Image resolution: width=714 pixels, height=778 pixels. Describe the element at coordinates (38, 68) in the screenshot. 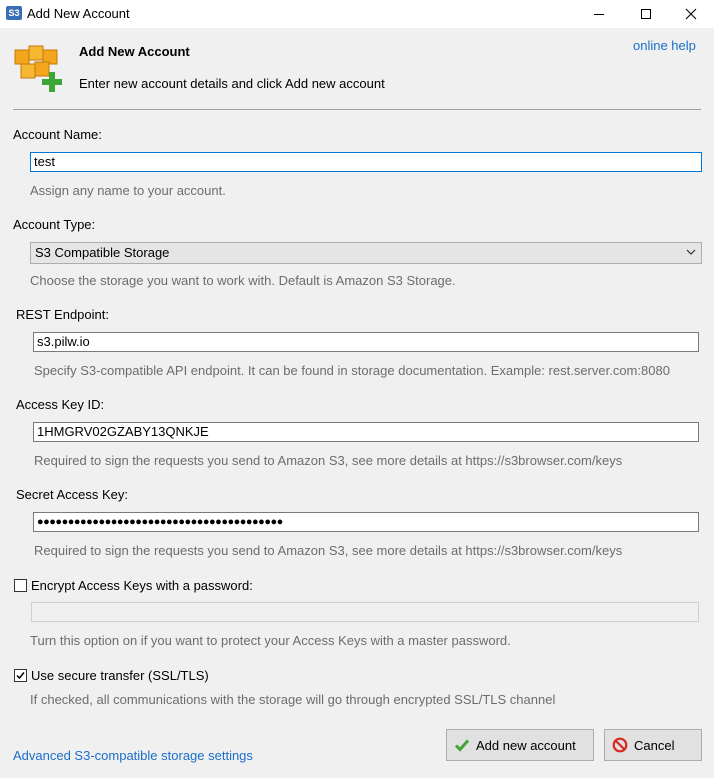

I see `boxes-plus-icon` at that location.